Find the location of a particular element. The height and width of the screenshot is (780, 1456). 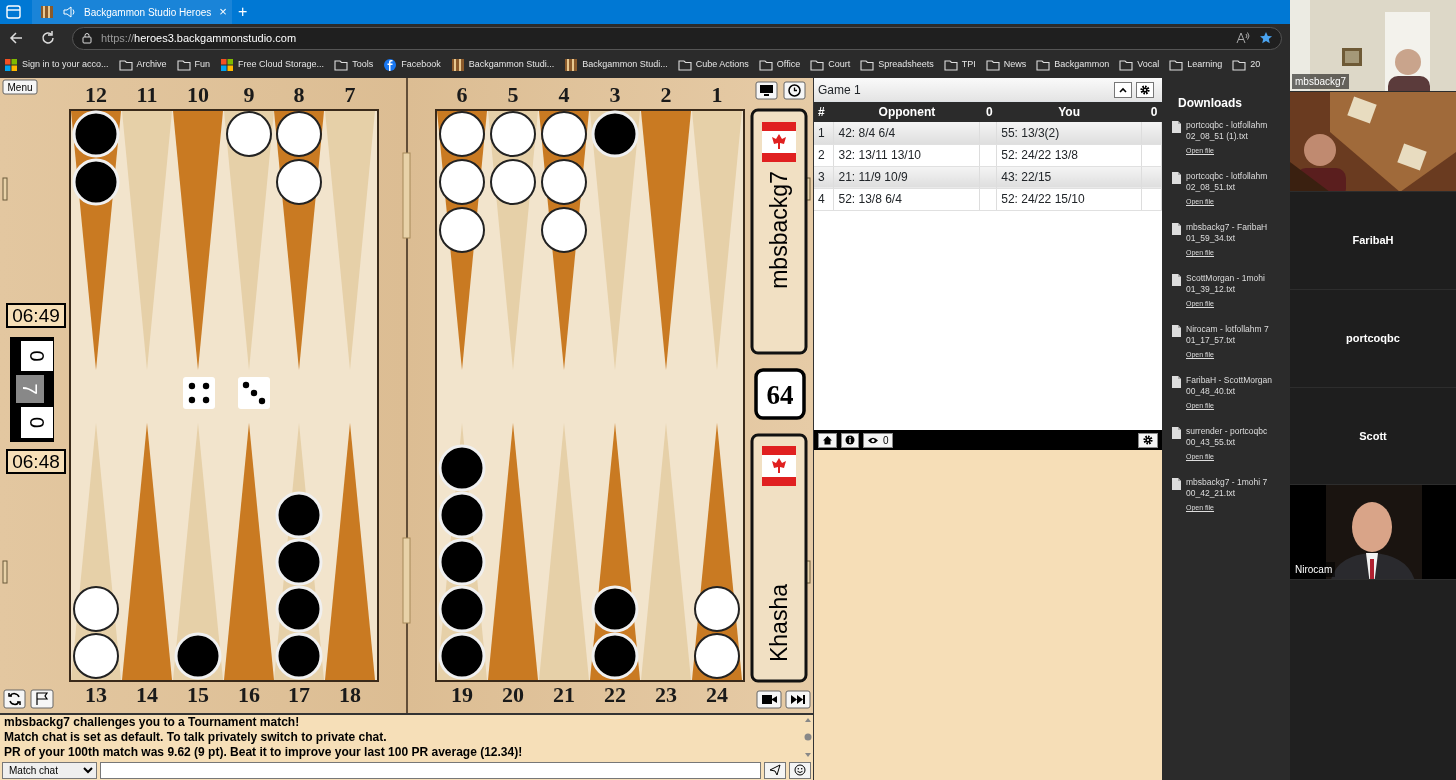

fast-forward-icon is located at coordinates (798, 699).